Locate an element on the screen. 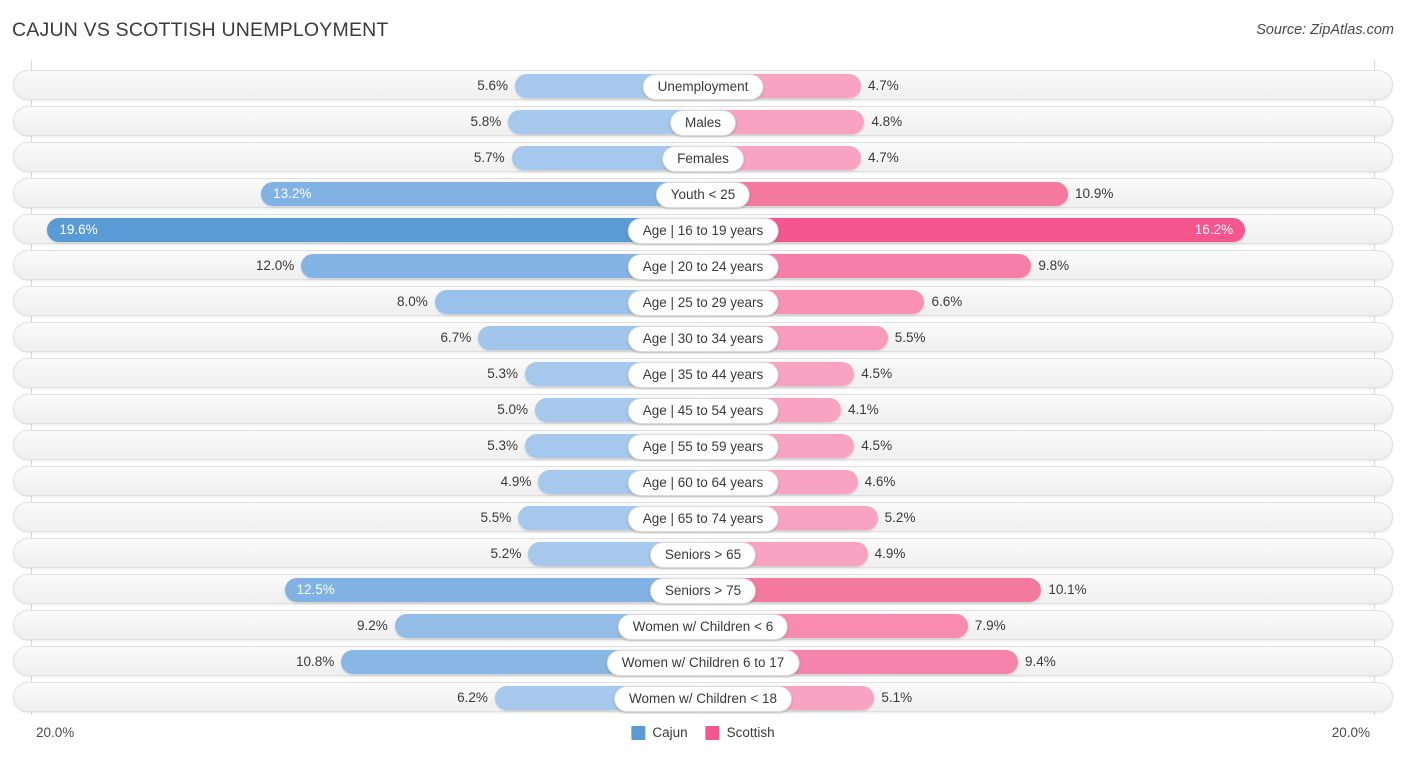 This screenshot has width=1406, height=757. table-row: 6.7% 5.5% Age | 30 to 34 years is located at coordinates (703, 337).